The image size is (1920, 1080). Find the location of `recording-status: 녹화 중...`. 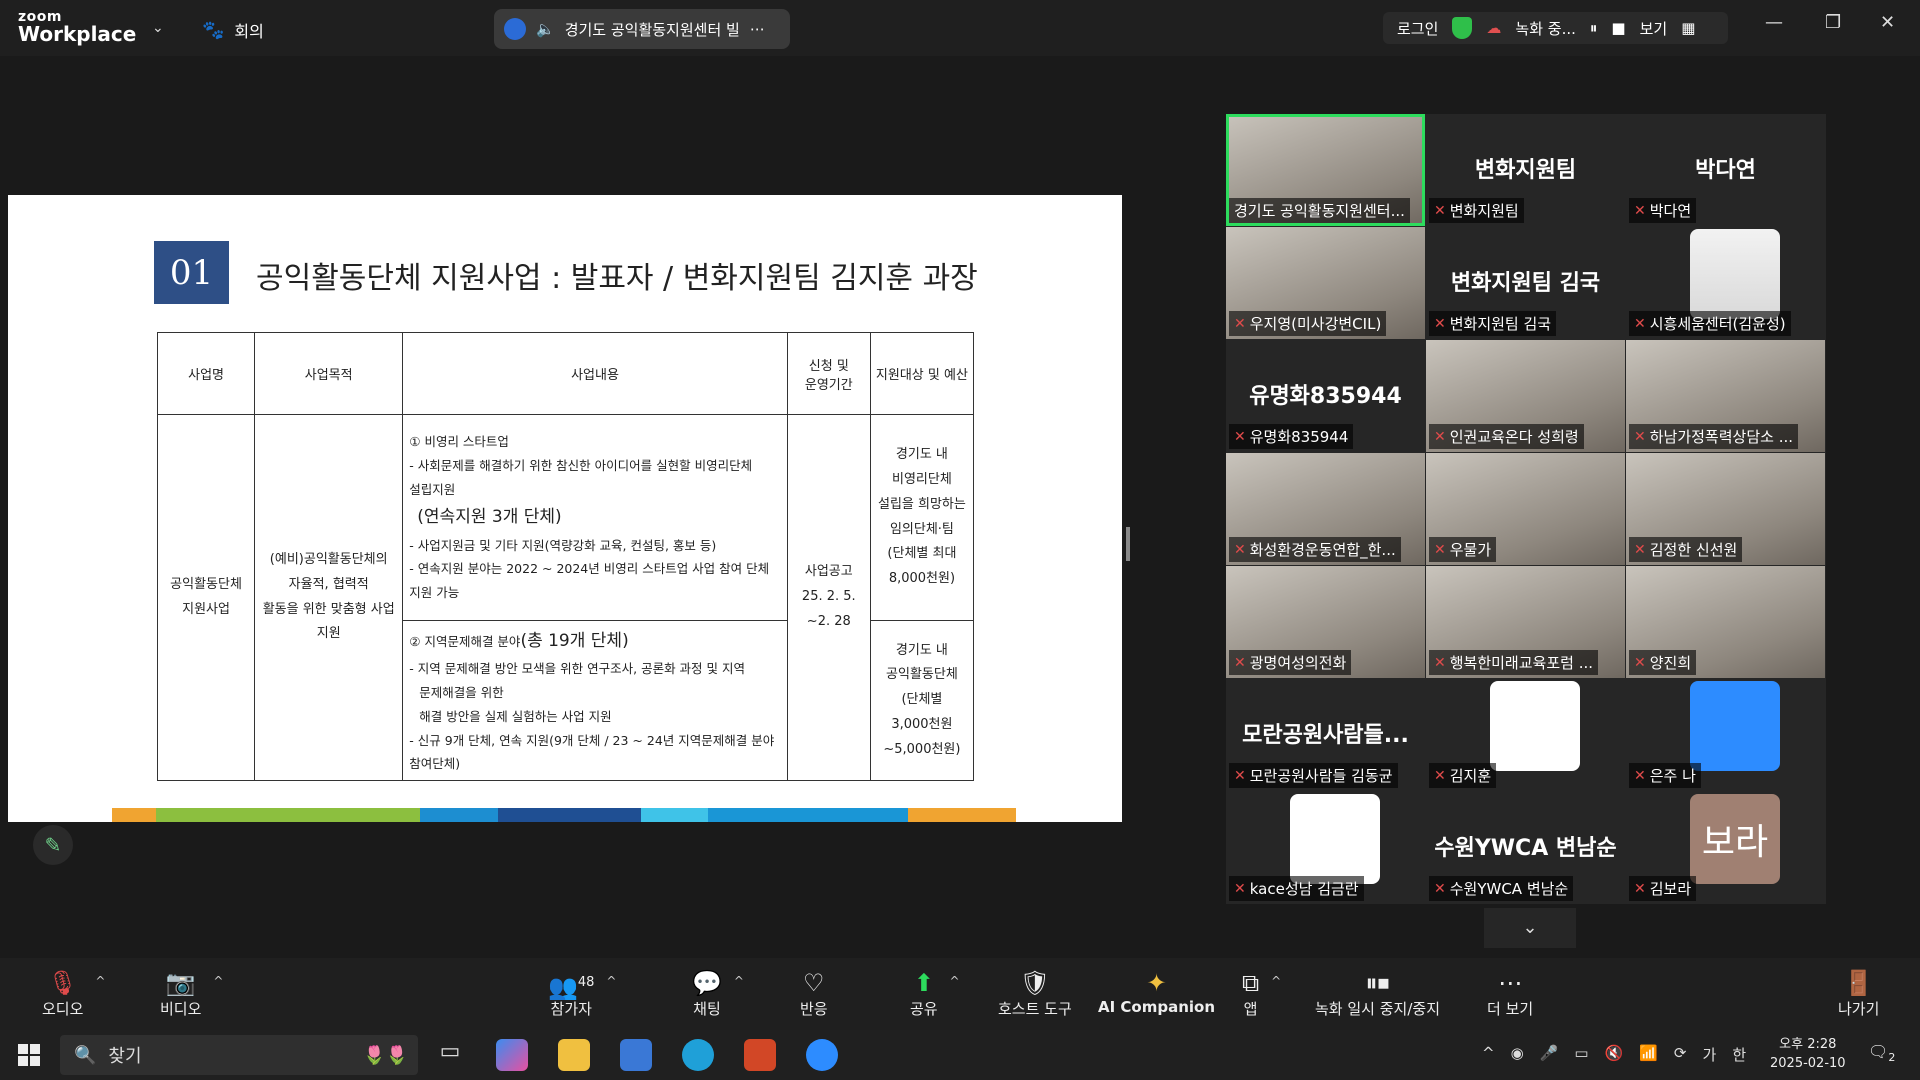

recording-status: 녹화 중... is located at coordinates (1545, 28).